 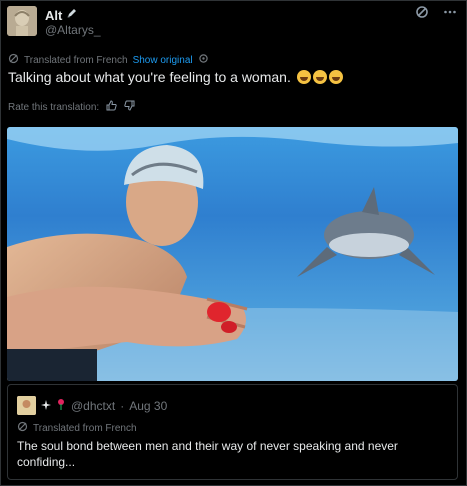 What do you see at coordinates (163, 60) in the screenshot?
I see `show-original-link: Show original` at bounding box center [163, 60].